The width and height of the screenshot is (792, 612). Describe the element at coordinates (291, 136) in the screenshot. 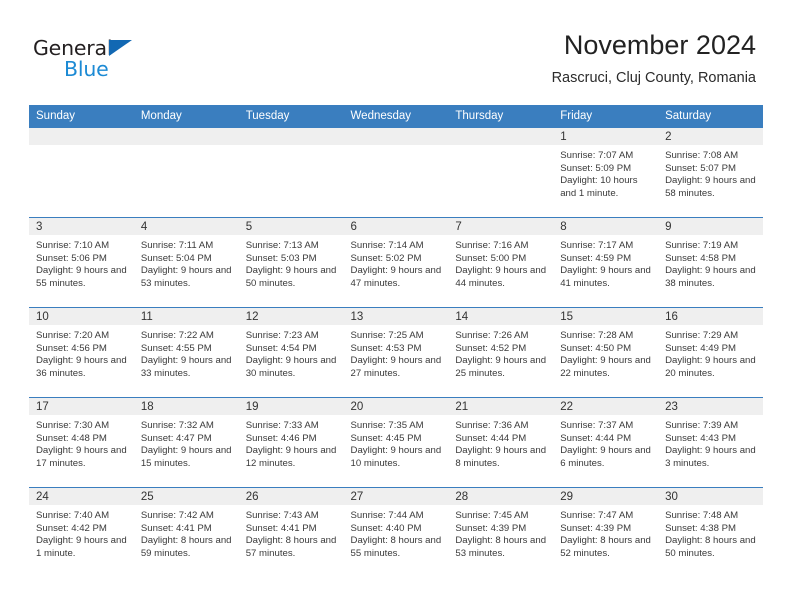

I see `day-number` at that location.